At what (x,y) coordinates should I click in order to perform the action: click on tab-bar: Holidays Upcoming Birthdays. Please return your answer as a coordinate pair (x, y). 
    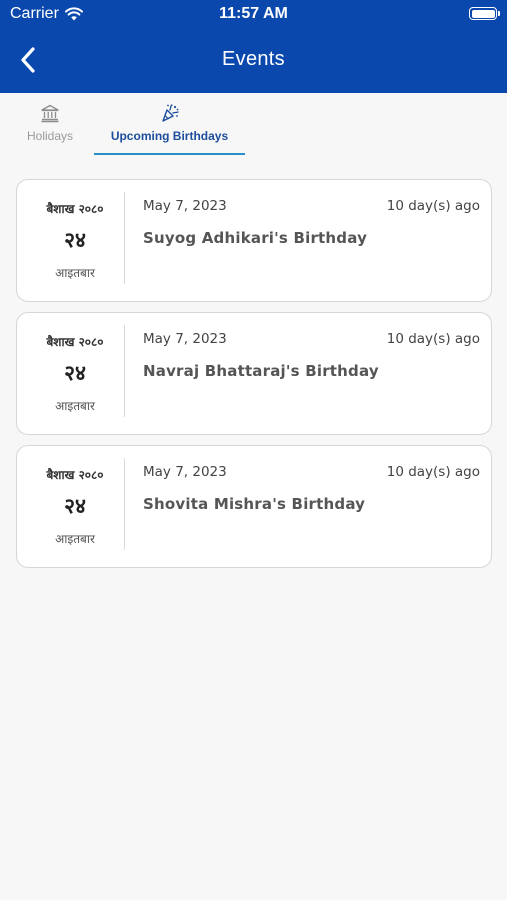
    Looking at the image, I should click on (253, 125).